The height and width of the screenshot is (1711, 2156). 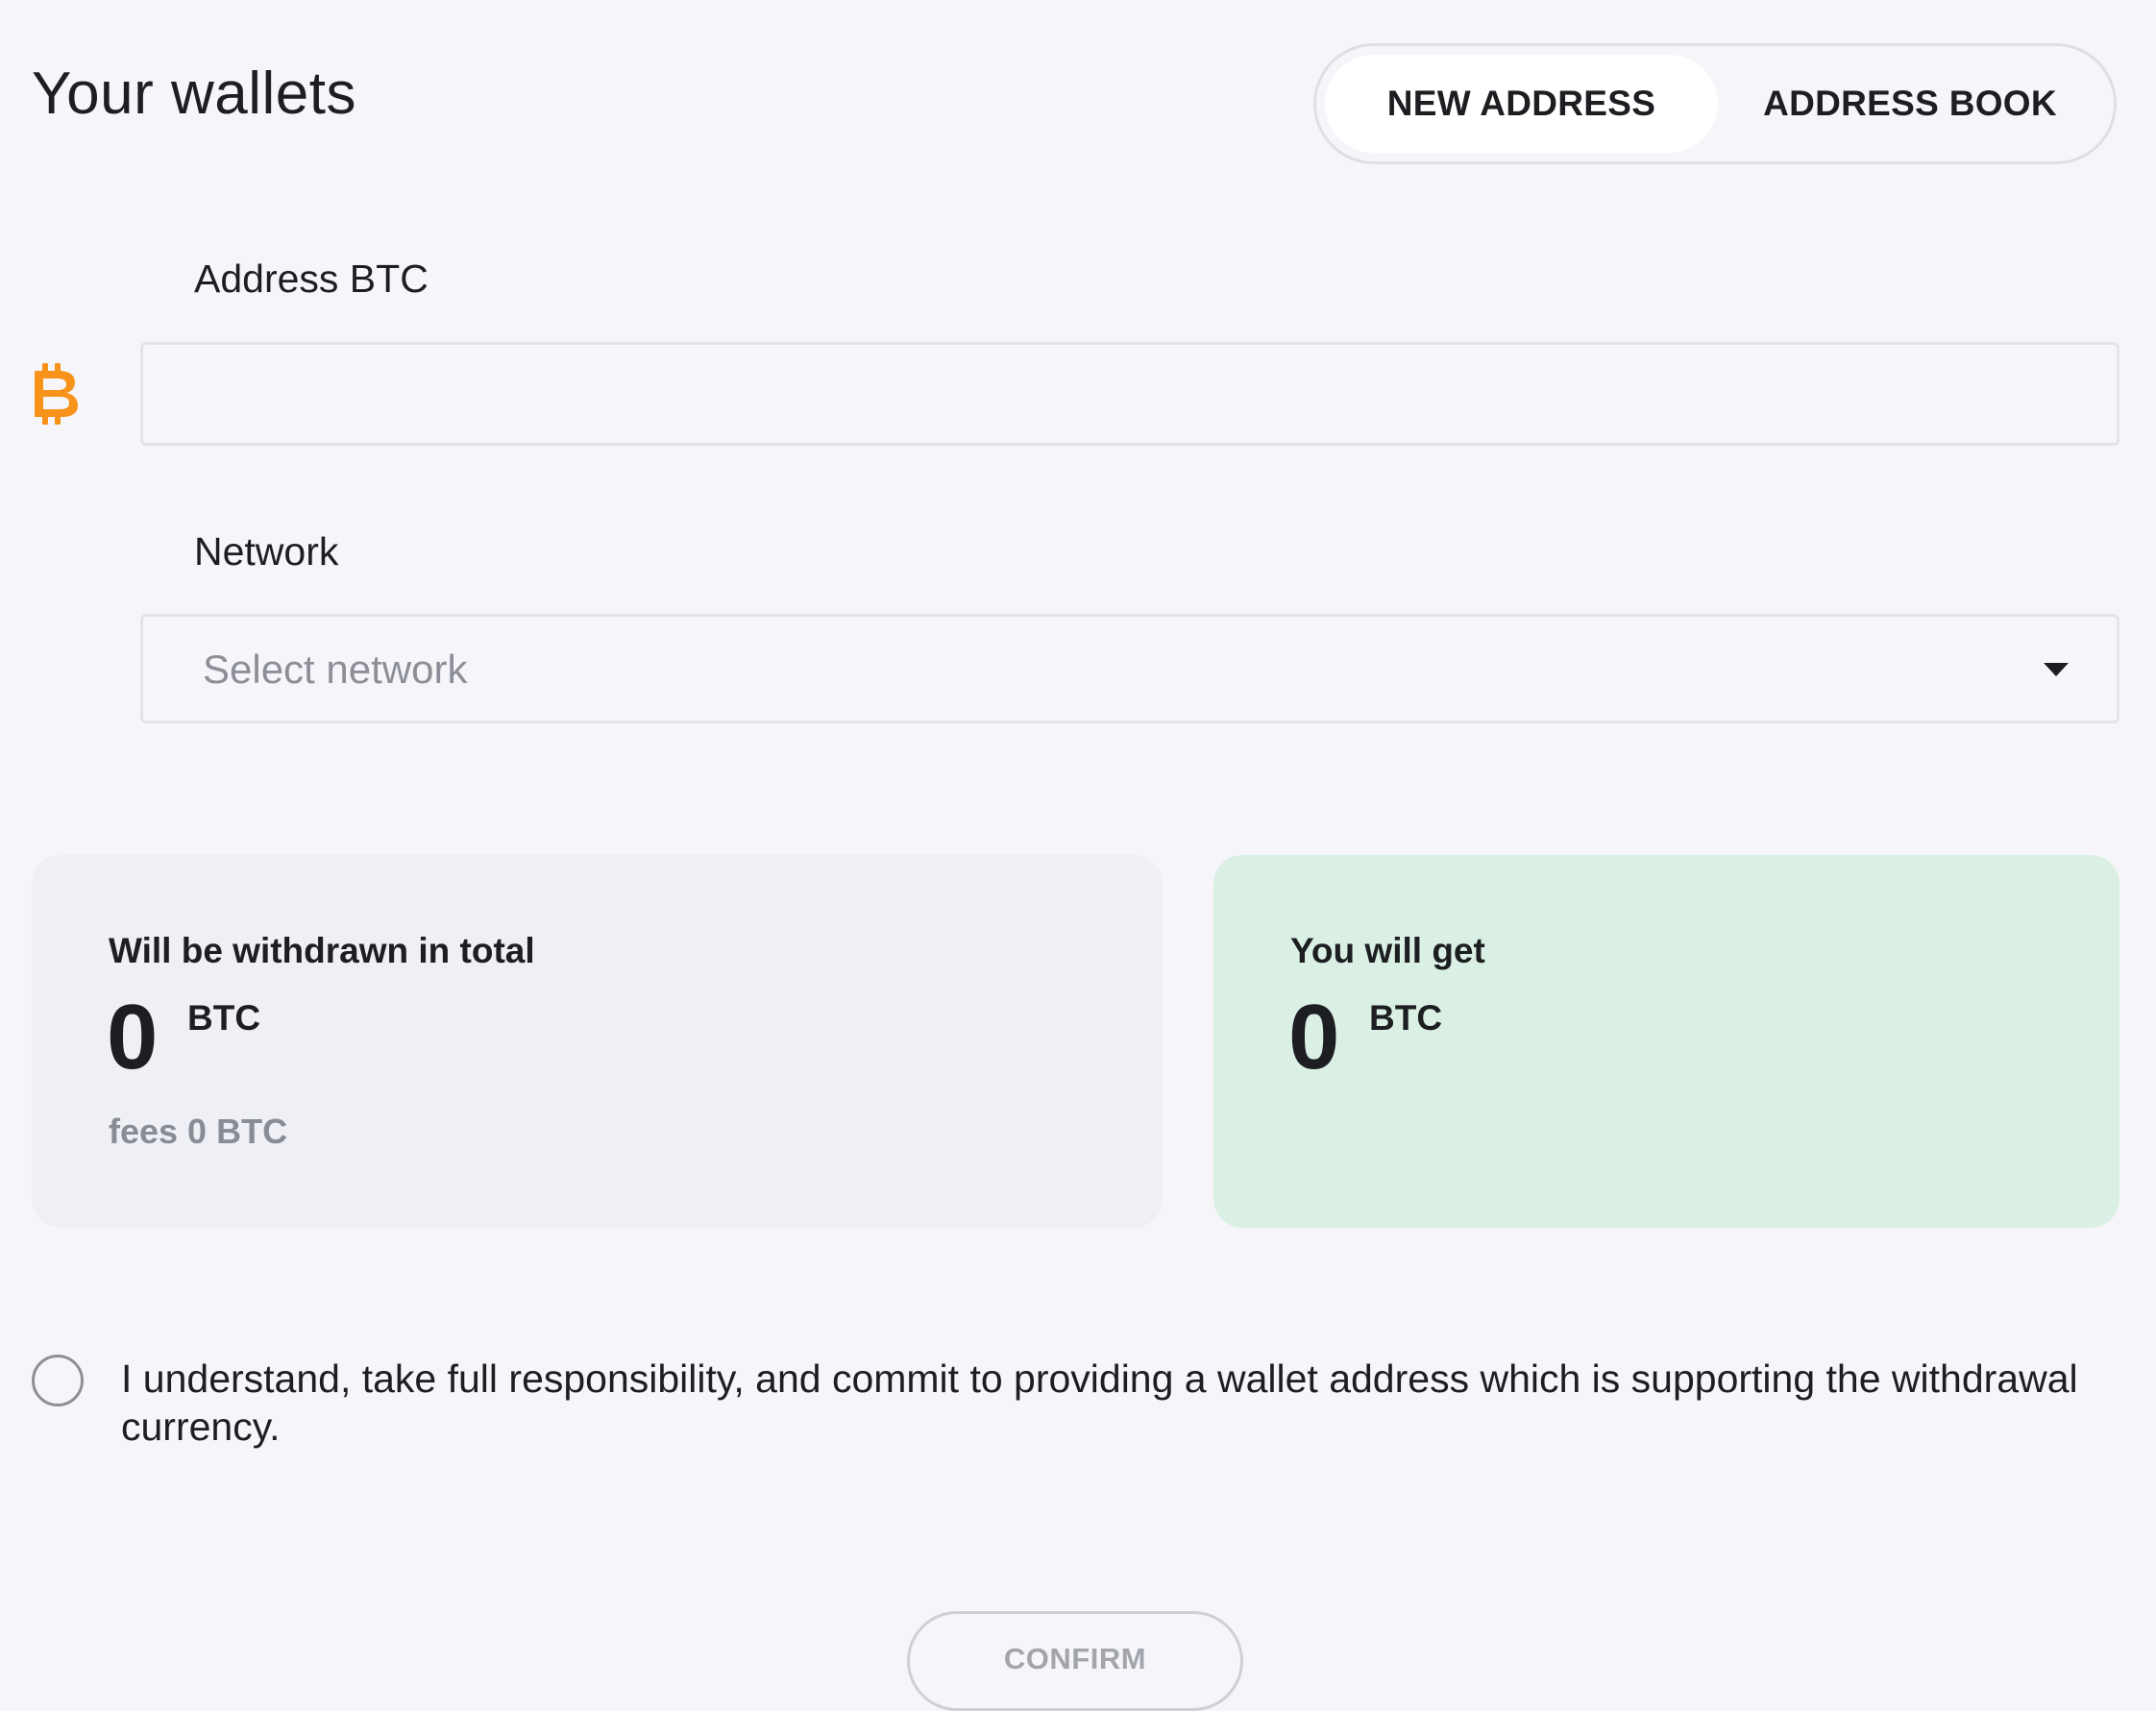 What do you see at coordinates (322, 950) in the screenshot?
I see `withdrawn-total-label: Will be withdrawn in total` at bounding box center [322, 950].